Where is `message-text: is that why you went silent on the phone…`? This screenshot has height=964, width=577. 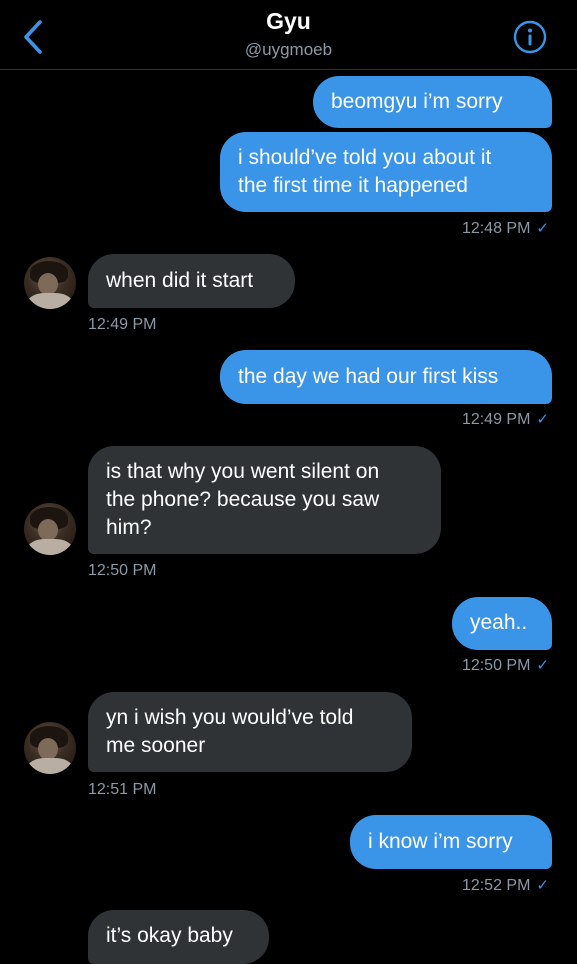 message-text: is that why you went silent on the phone… is located at coordinates (243, 499).